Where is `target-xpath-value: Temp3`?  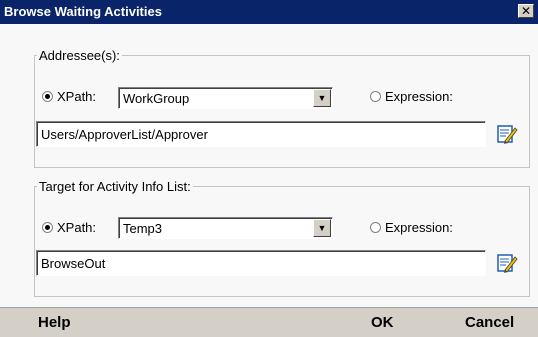 target-xpath-value: Temp3 is located at coordinates (143, 228).